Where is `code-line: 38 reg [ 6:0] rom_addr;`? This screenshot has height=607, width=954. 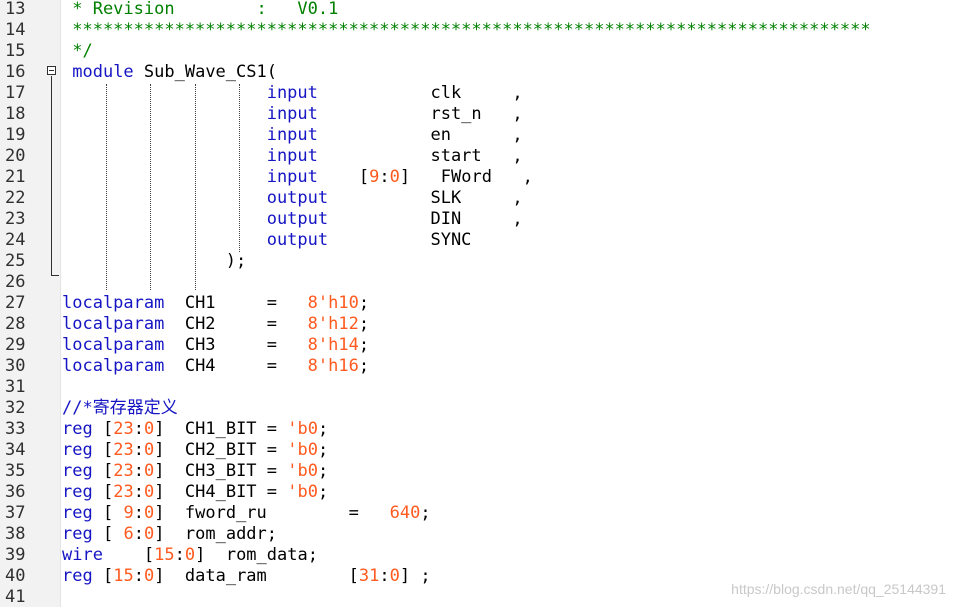 code-line: 38 reg [ 6:0] rom_addr; is located at coordinates (477, 534).